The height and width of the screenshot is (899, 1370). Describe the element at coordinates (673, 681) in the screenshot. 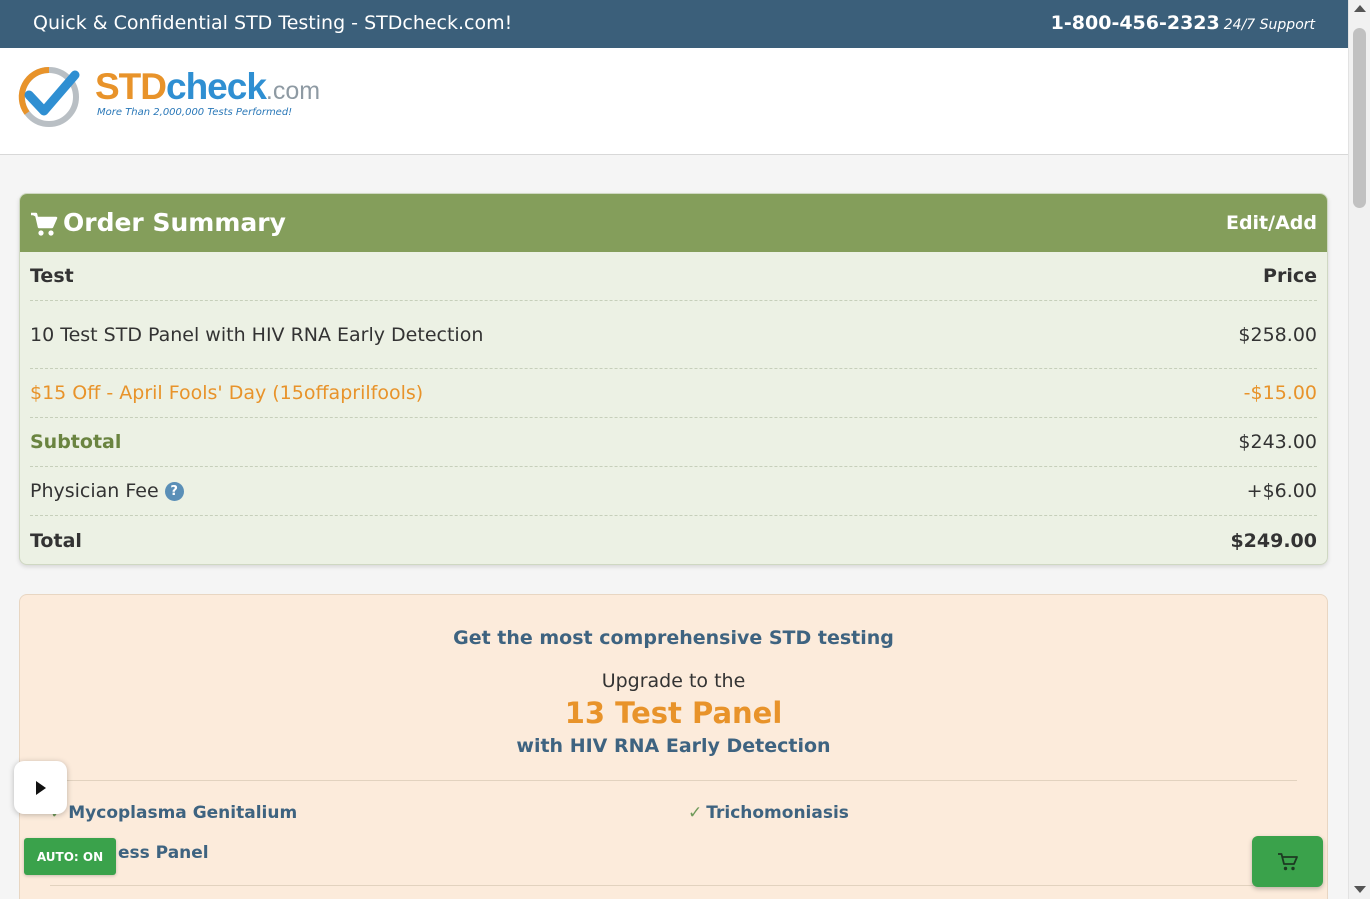

I see `upgrade-intro: Upgrade to the` at that location.